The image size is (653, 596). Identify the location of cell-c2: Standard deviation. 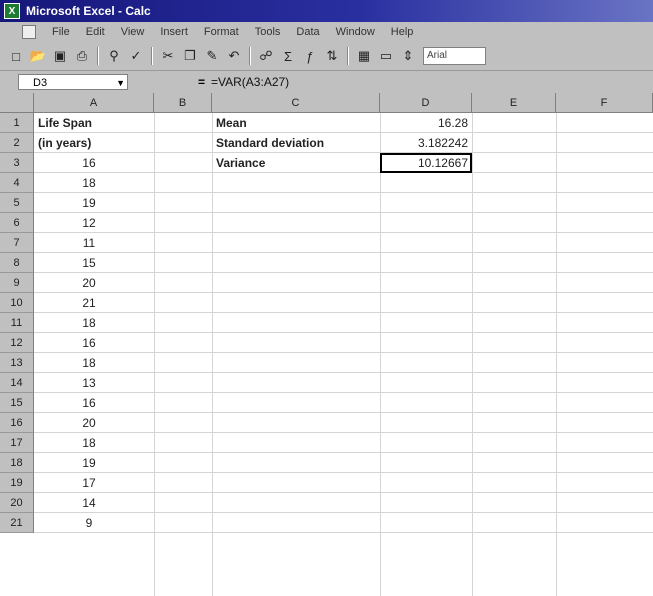
(298, 143).